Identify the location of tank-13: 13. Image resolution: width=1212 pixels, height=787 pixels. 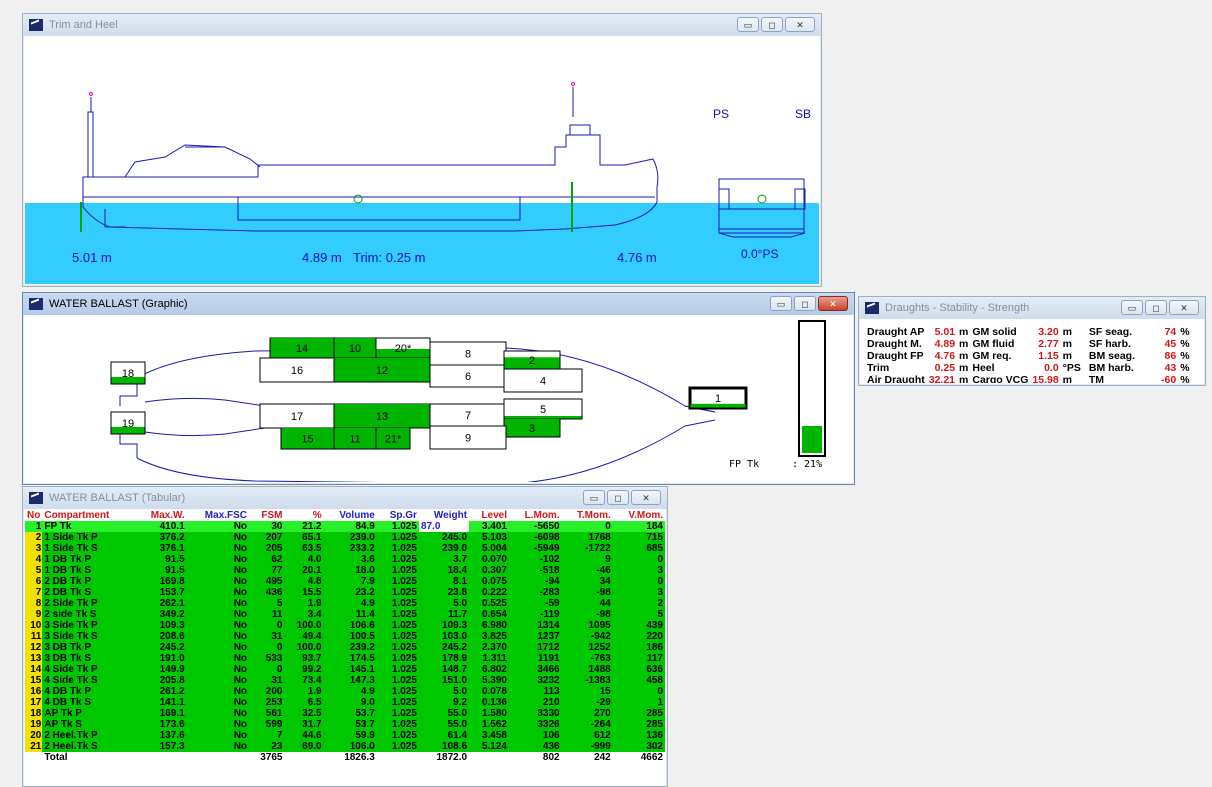
(382, 416).